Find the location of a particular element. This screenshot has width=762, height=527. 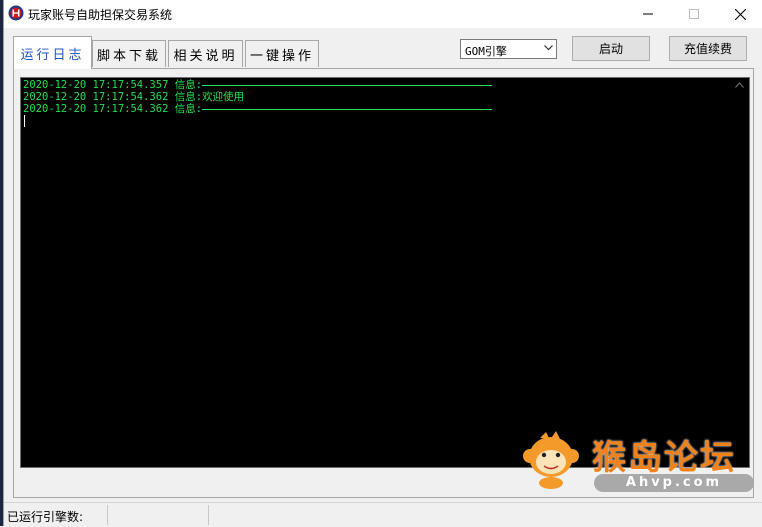

close-button is located at coordinates (739, 14).